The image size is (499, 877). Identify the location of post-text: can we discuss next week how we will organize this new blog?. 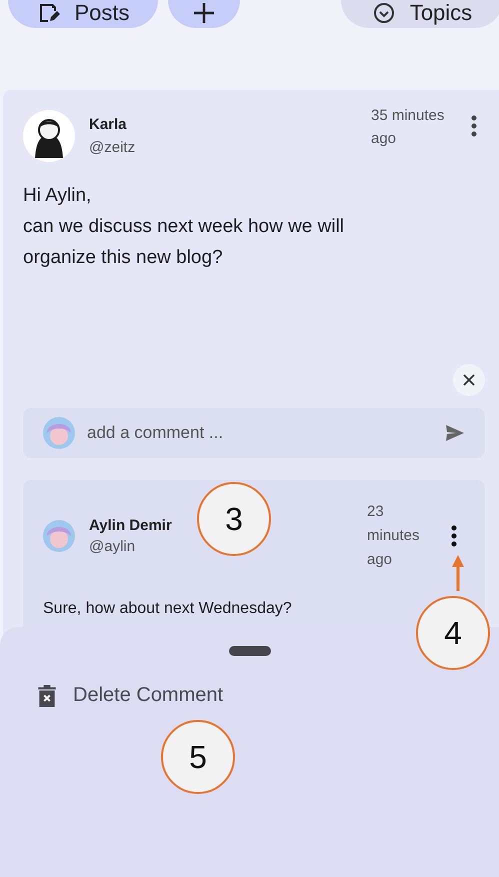
(184, 242).